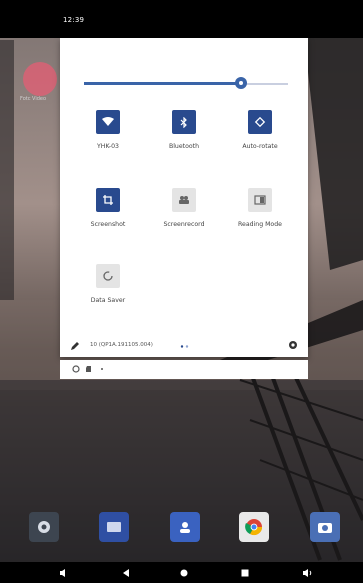  I want to click on volume-up-icon, so click(307, 573).